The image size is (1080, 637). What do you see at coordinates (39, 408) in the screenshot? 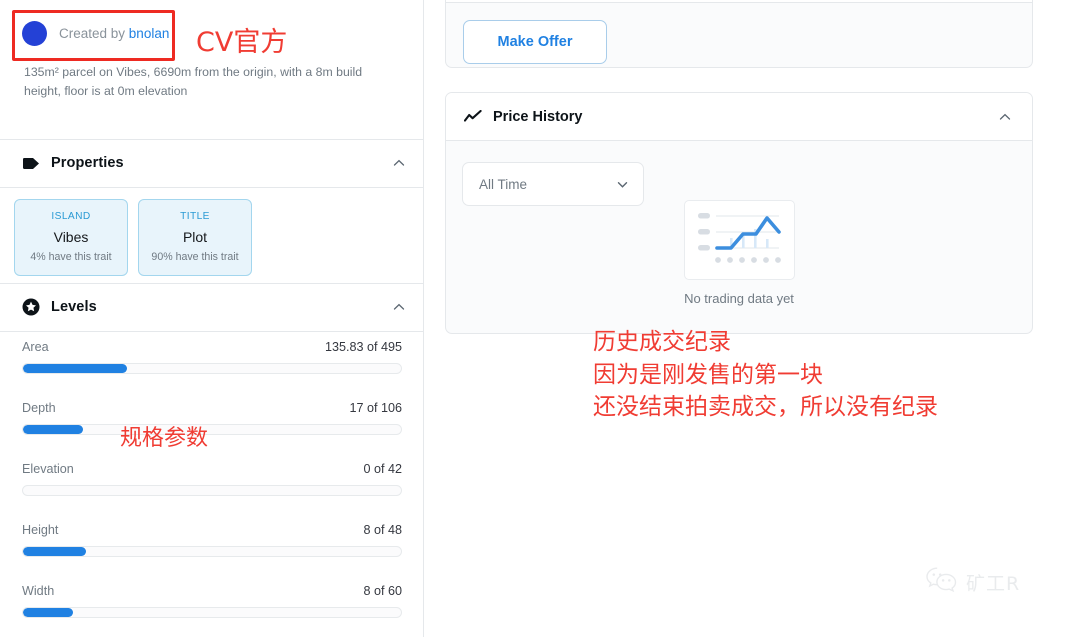
I see `level-name: Depth` at bounding box center [39, 408].